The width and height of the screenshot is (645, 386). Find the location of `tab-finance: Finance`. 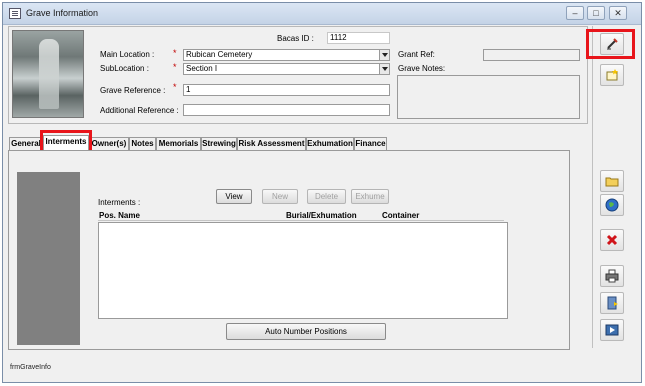

tab-finance: Finance is located at coordinates (370, 143).